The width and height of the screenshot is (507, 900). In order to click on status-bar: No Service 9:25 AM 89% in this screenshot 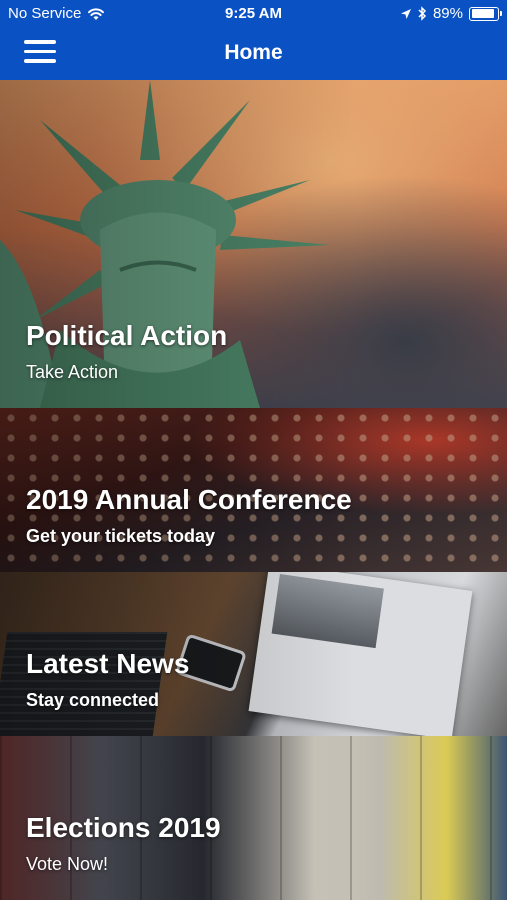, I will do `click(253, 14)`.